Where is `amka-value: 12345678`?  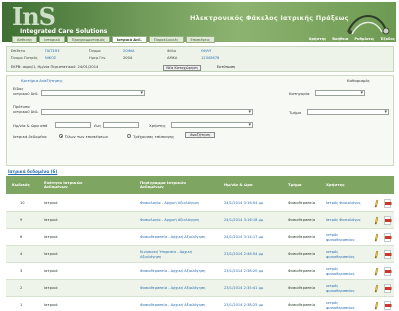 amka-value: 12345678 is located at coordinates (210, 58).